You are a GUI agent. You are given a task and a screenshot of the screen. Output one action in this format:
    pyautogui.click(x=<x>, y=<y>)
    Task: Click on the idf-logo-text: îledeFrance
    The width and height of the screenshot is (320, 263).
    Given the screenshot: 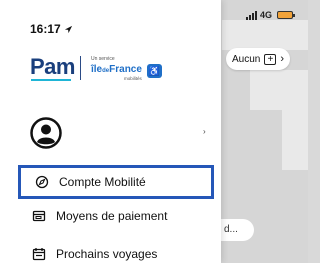 What is the action you would take?
    pyautogui.click(x=116, y=69)
    